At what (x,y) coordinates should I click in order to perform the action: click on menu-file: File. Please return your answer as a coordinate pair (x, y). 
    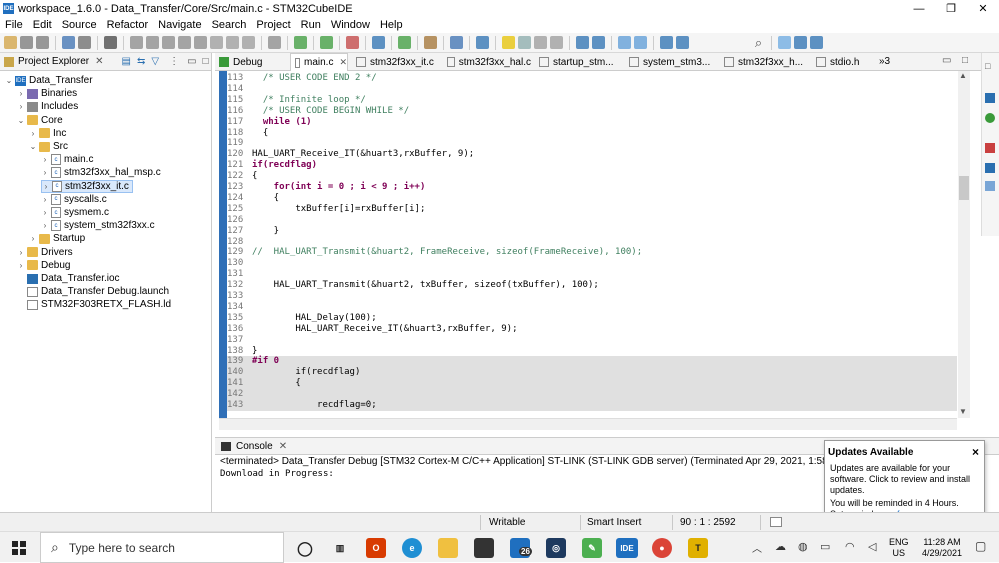
    Looking at the image, I should click on (14, 25).